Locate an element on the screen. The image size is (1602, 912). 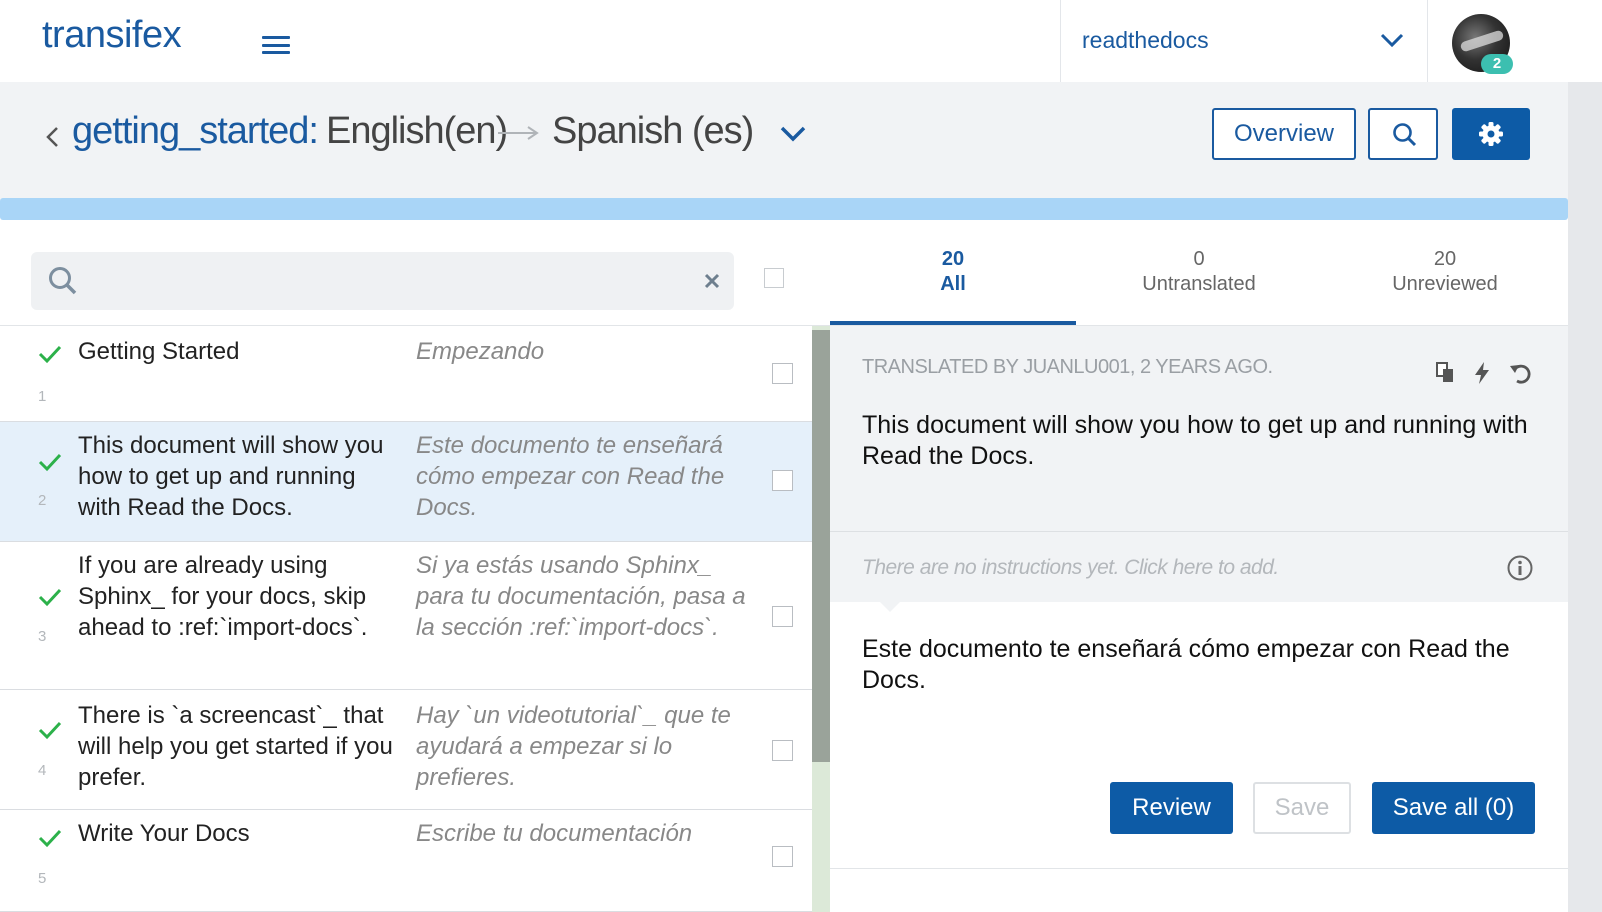
tab-unreviewed: 20 Unreviewed is located at coordinates (1445, 283).